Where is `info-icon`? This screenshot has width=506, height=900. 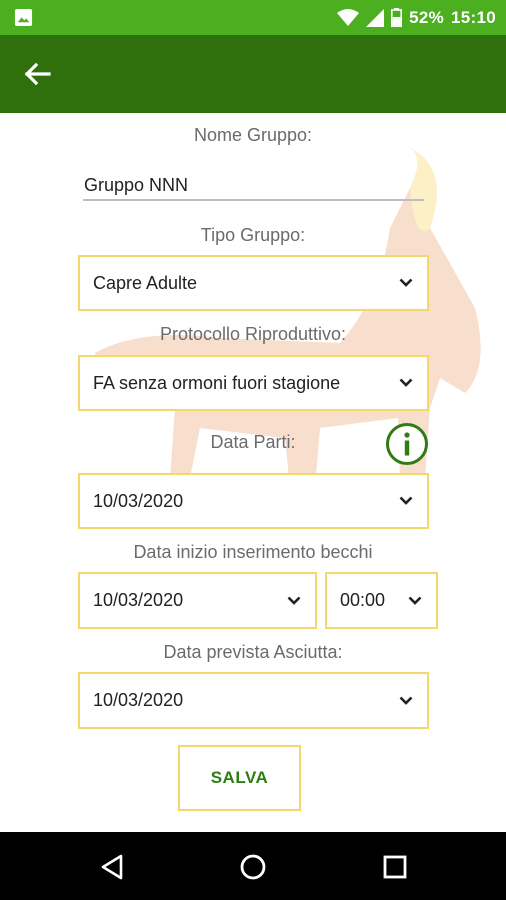
info-icon is located at coordinates (407, 444).